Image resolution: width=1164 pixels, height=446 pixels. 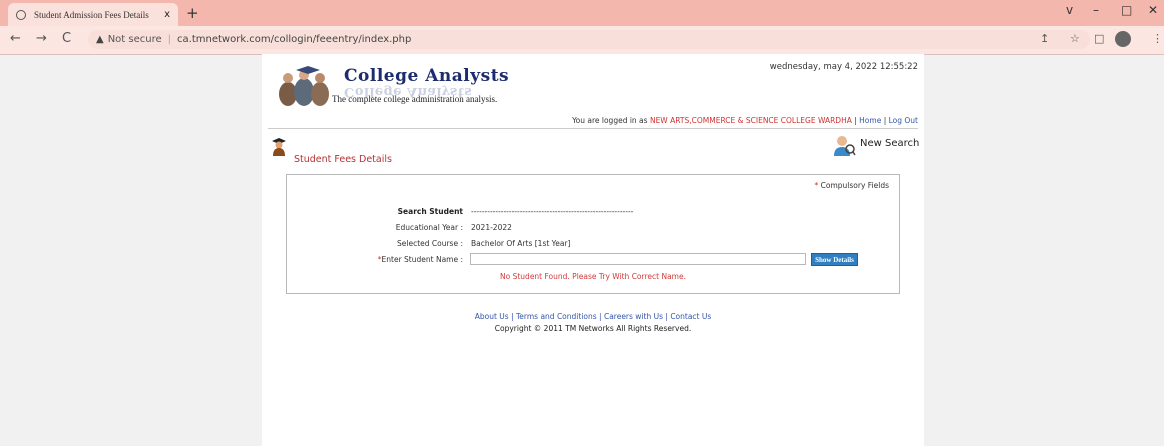 I want to click on student-name-label: *Enter Student Name :, so click(x=420, y=259).